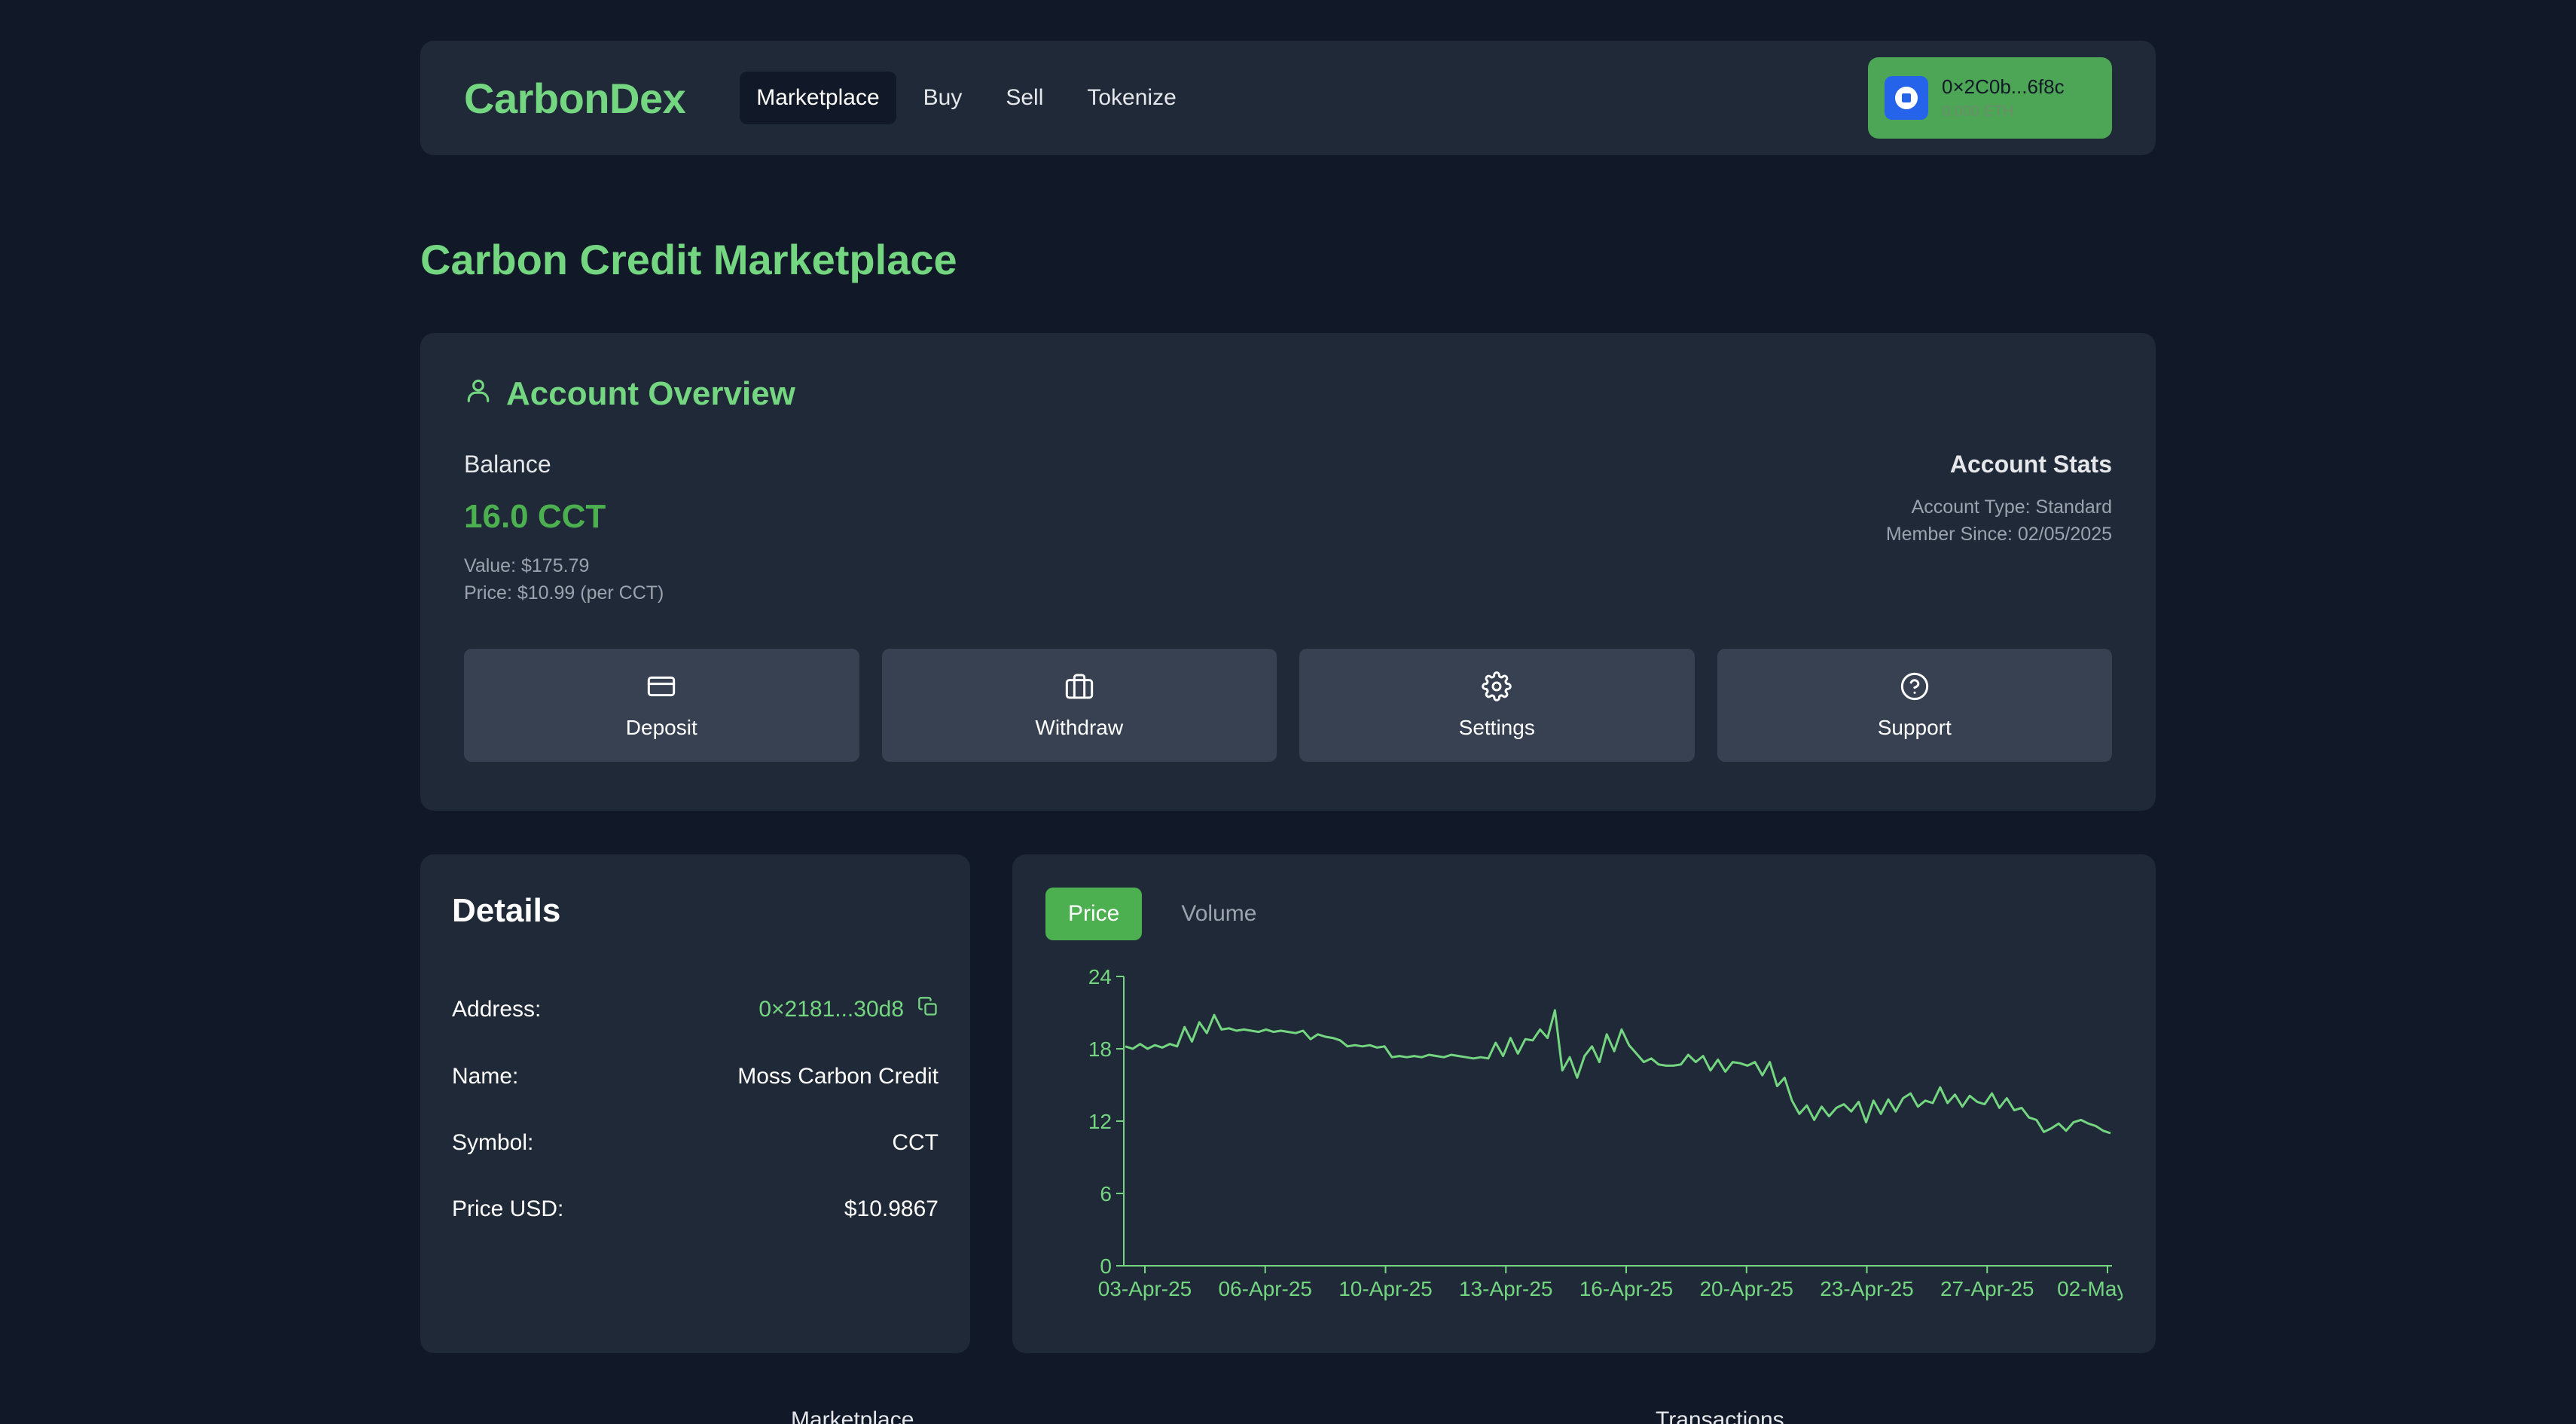 The height and width of the screenshot is (1424, 2576). What do you see at coordinates (892, 1208) in the screenshot?
I see `detail-value: $10.9867` at bounding box center [892, 1208].